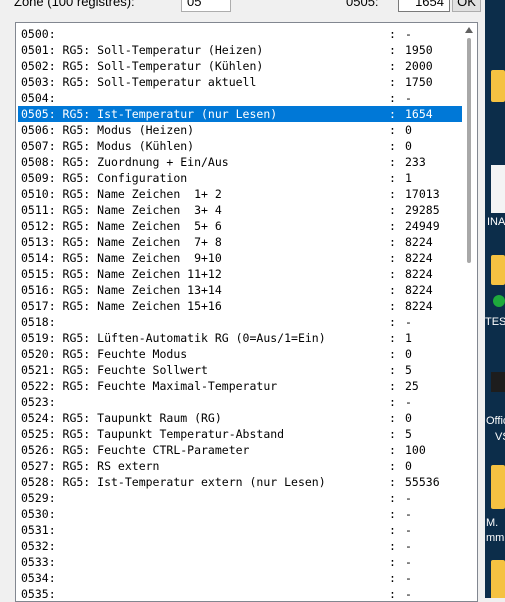 The image size is (505, 602). Describe the element at coordinates (142, 66) in the screenshot. I see `register-name: 0502: RG5: Soll-Temperatur (Kühlen)` at that location.